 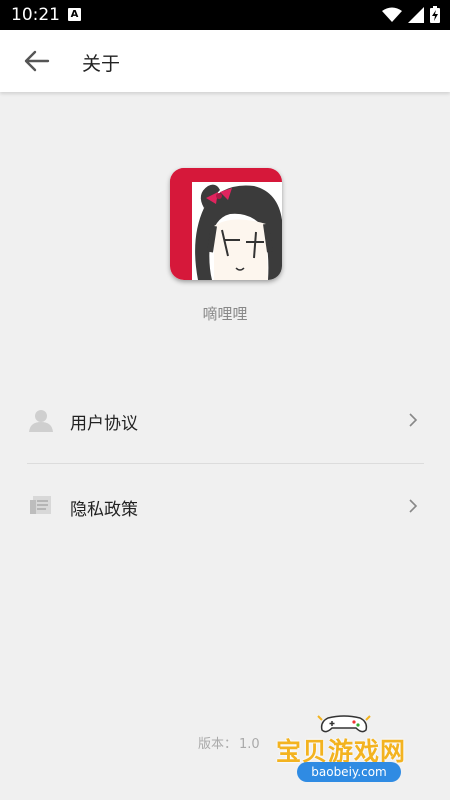 I want to click on status-time: 10:21, so click(x=35, y=15).